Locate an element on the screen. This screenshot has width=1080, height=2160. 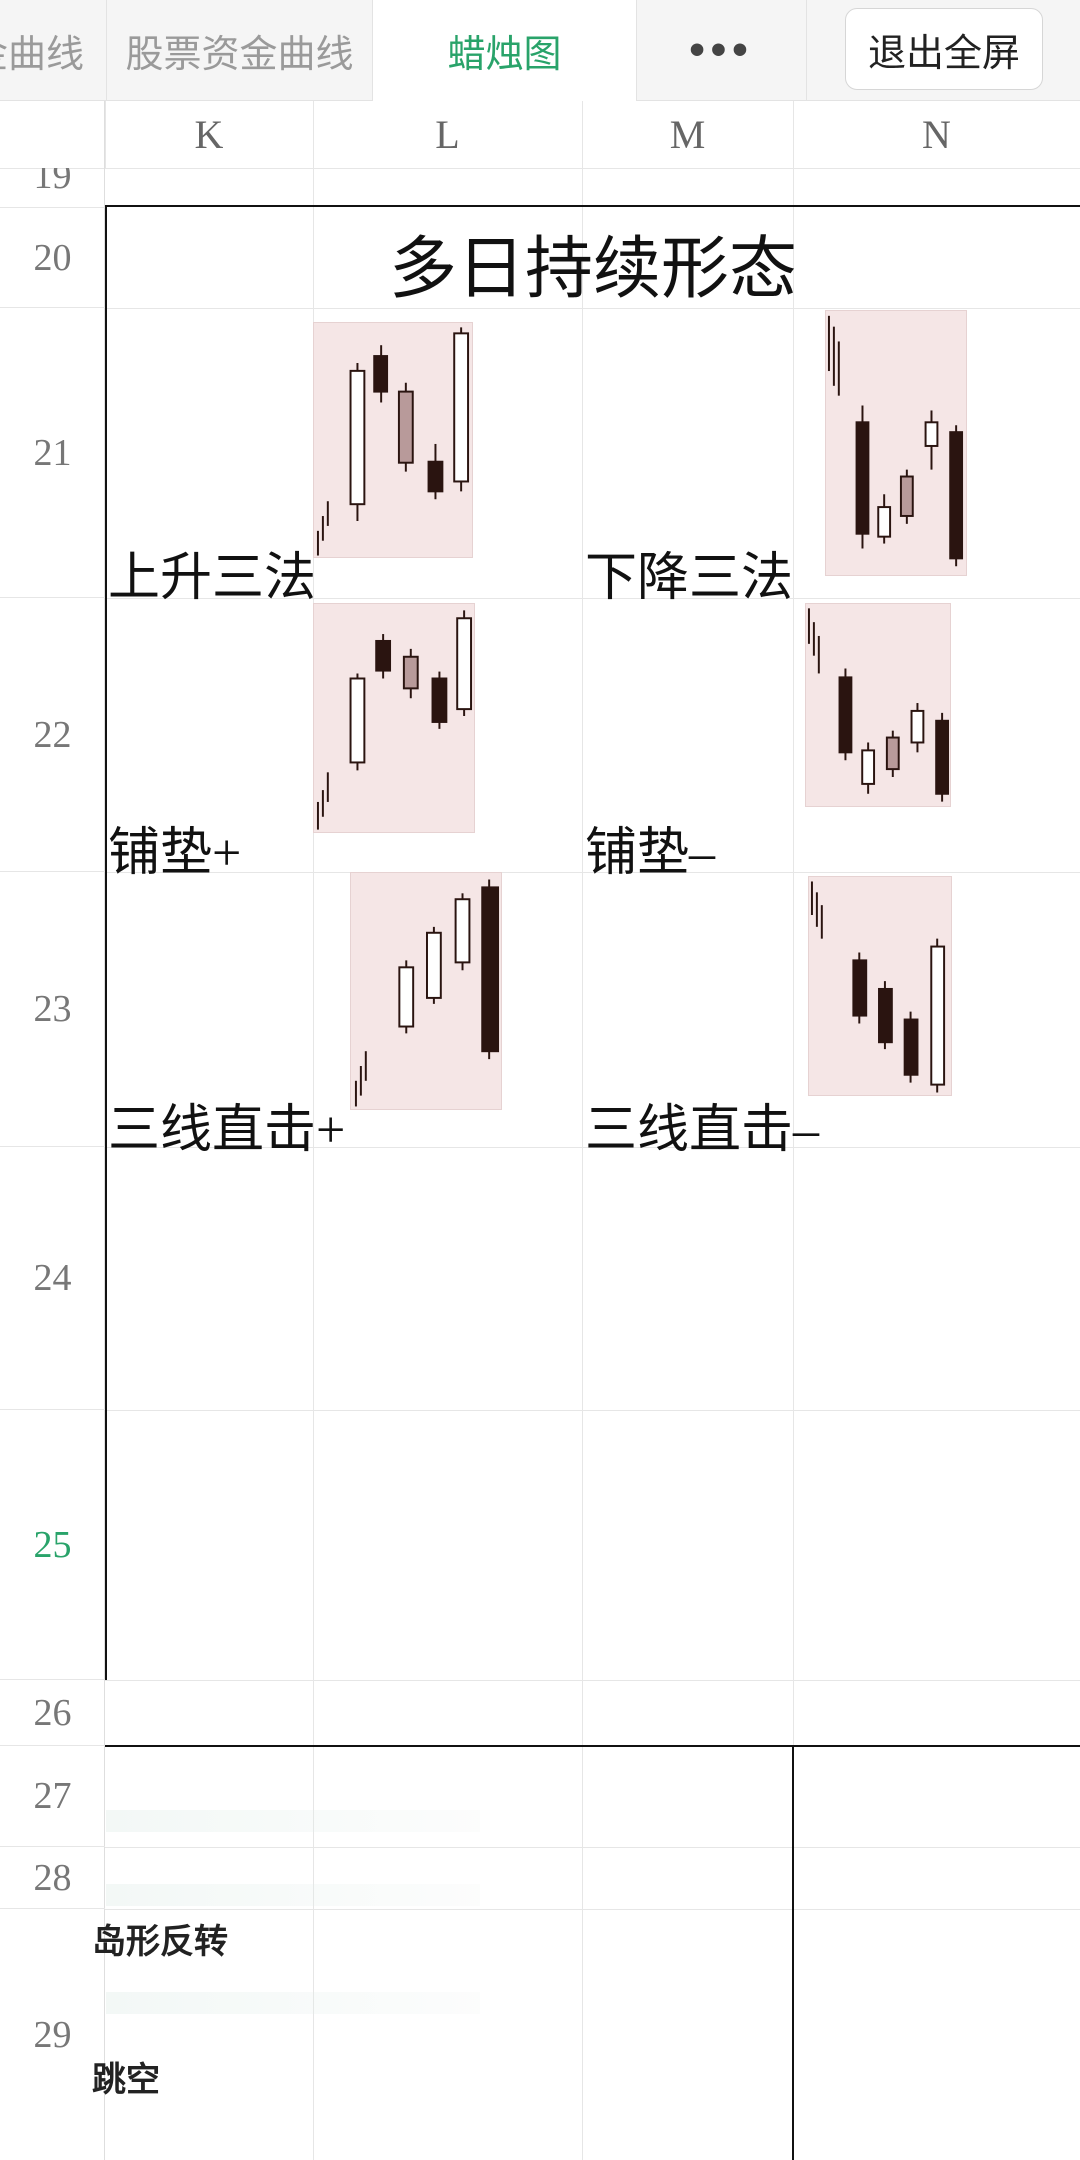
column-header-bar: K L M N is located at coordinates (540, 135).